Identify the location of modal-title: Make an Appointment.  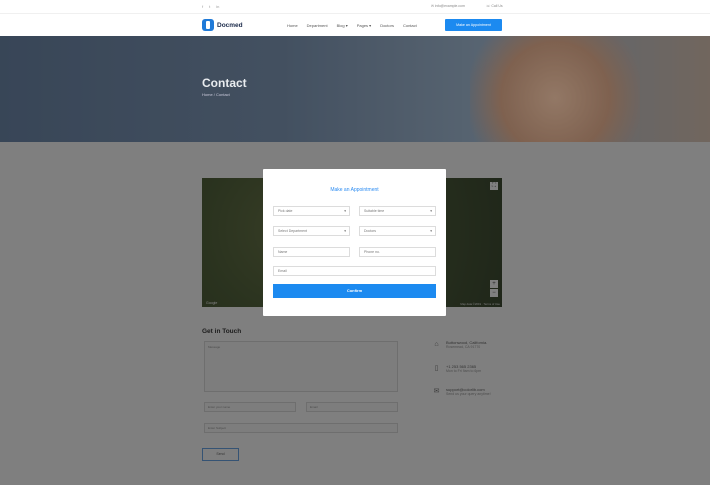
(354, 190).